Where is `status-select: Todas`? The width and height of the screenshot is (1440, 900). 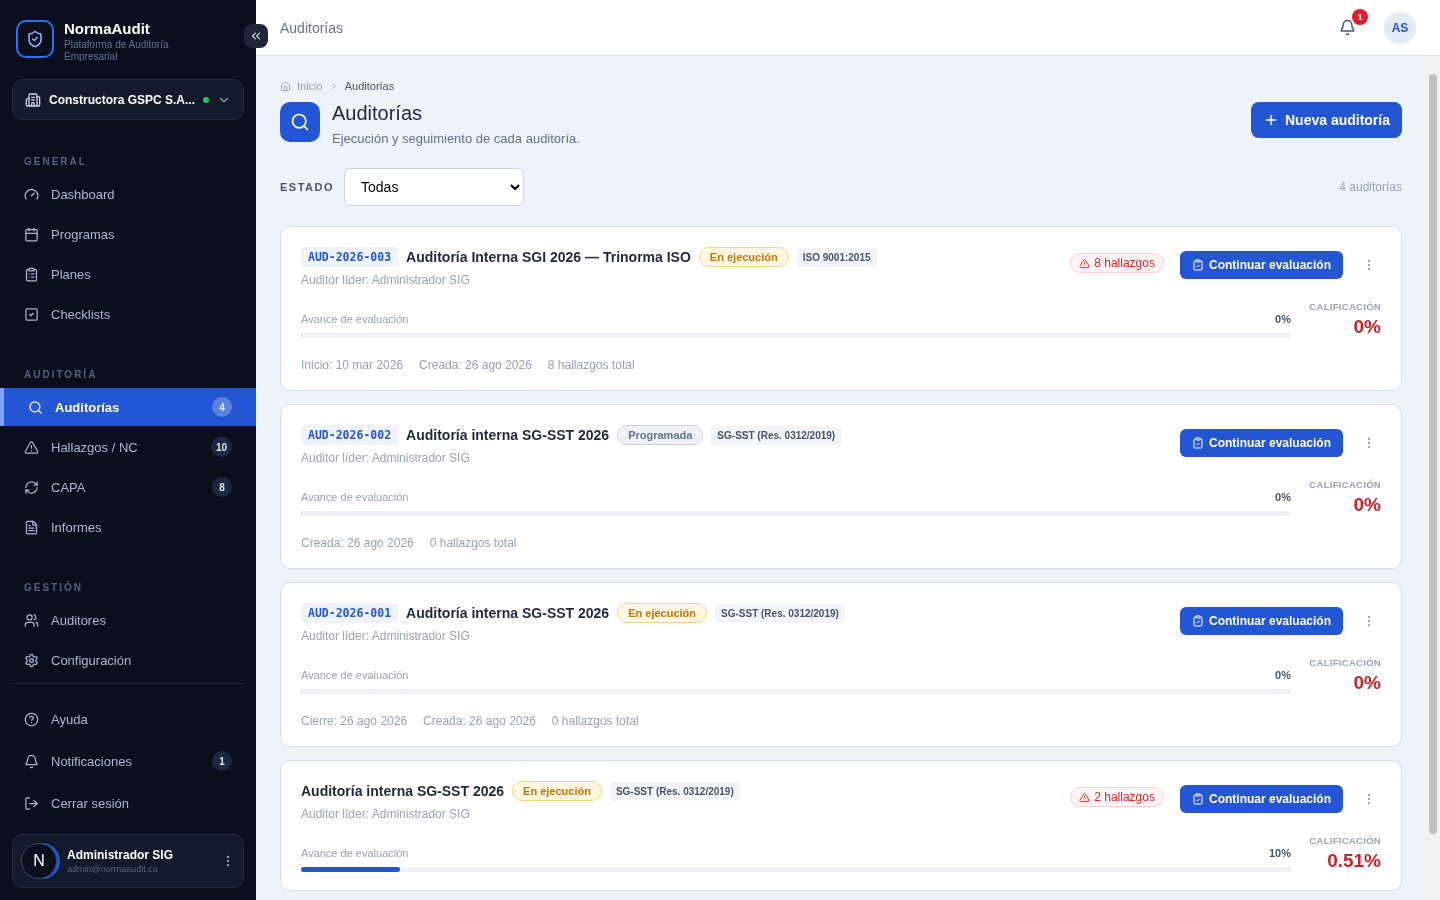
status-select: Todas is located at coordinates (434, 187).